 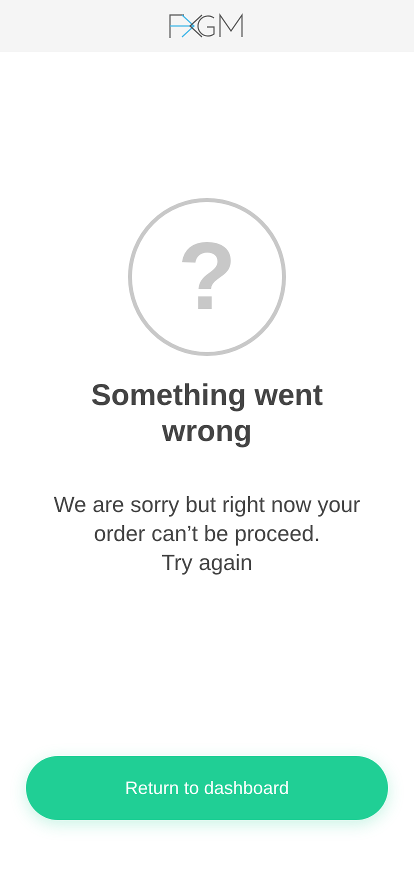 I want to click on question-icon: ?, so click(x=207, y=277).